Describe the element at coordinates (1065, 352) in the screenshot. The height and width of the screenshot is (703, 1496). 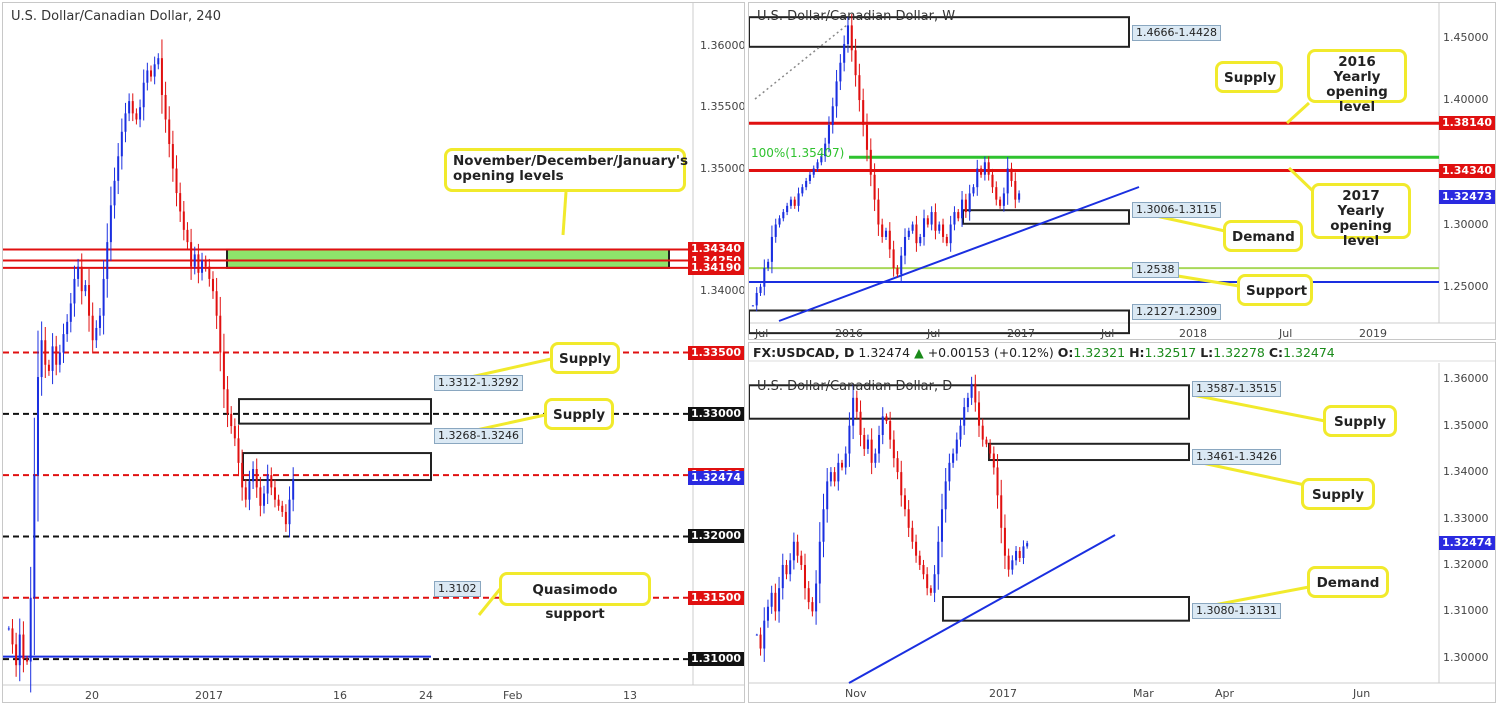
I see `daily-o-label: O:` at that location.